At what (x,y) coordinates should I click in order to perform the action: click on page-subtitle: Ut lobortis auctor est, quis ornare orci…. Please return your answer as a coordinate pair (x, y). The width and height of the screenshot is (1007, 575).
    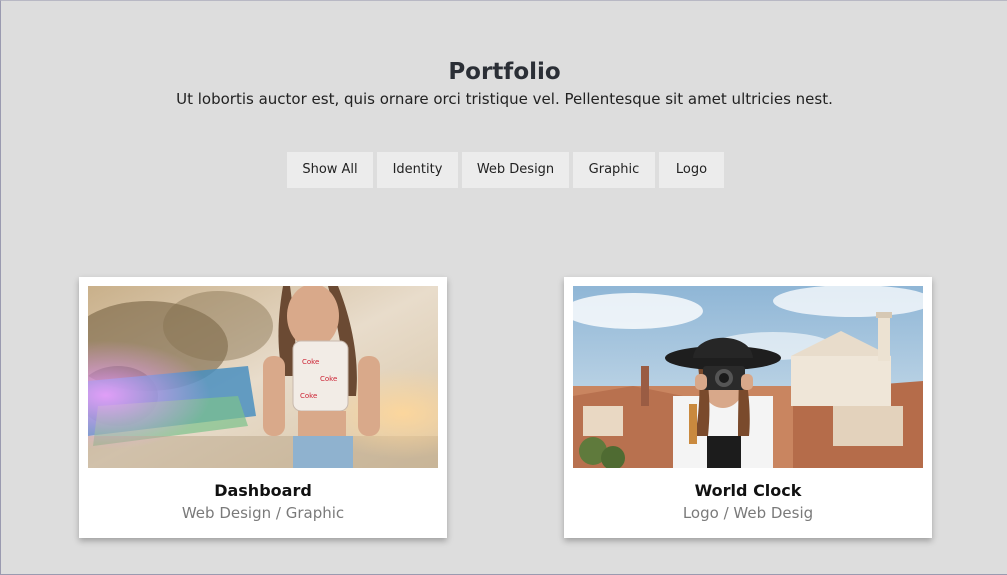
    Looking at the image, I should click on (504, 99).